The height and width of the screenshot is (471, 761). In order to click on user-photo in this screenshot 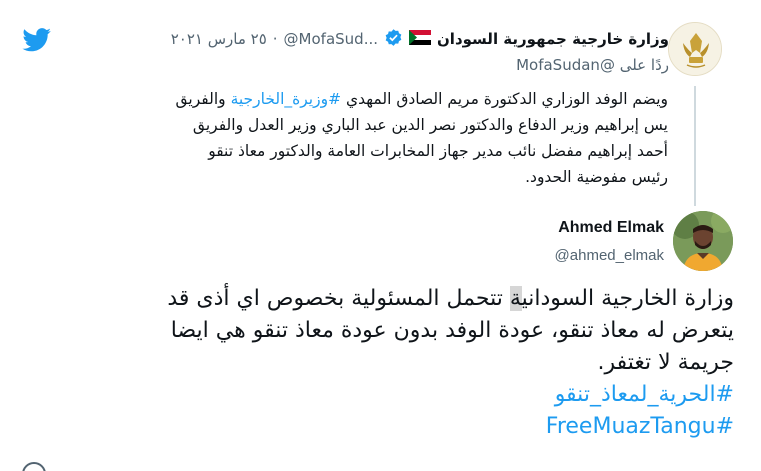, I will do `click(703, 241)`.